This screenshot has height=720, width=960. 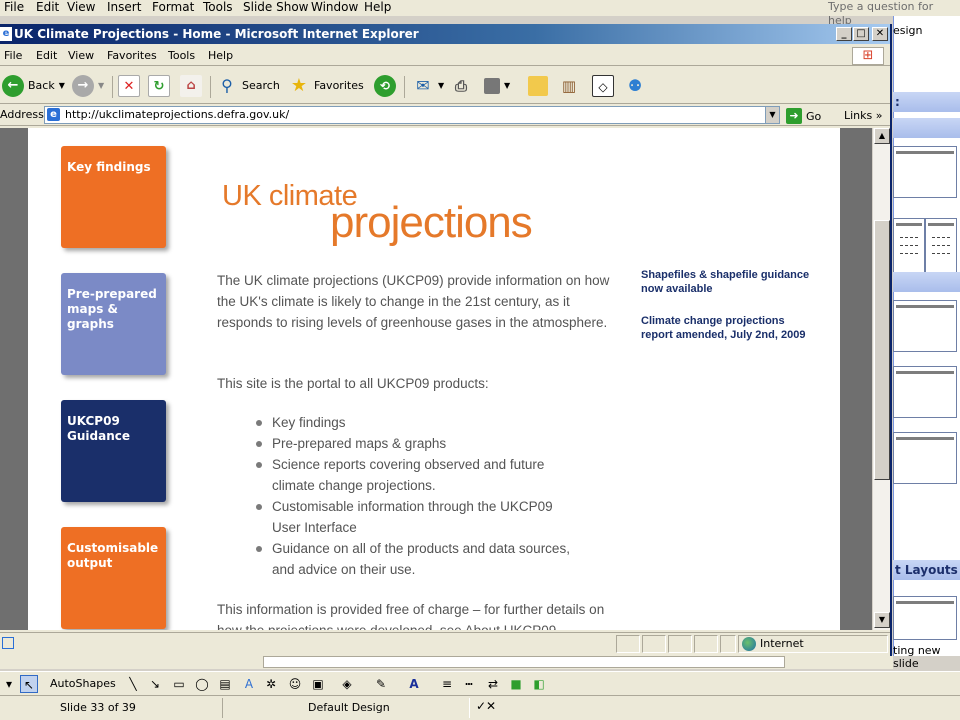 I want to click on rectangle-tool-icon: ▭, so click(x=179, y=684).